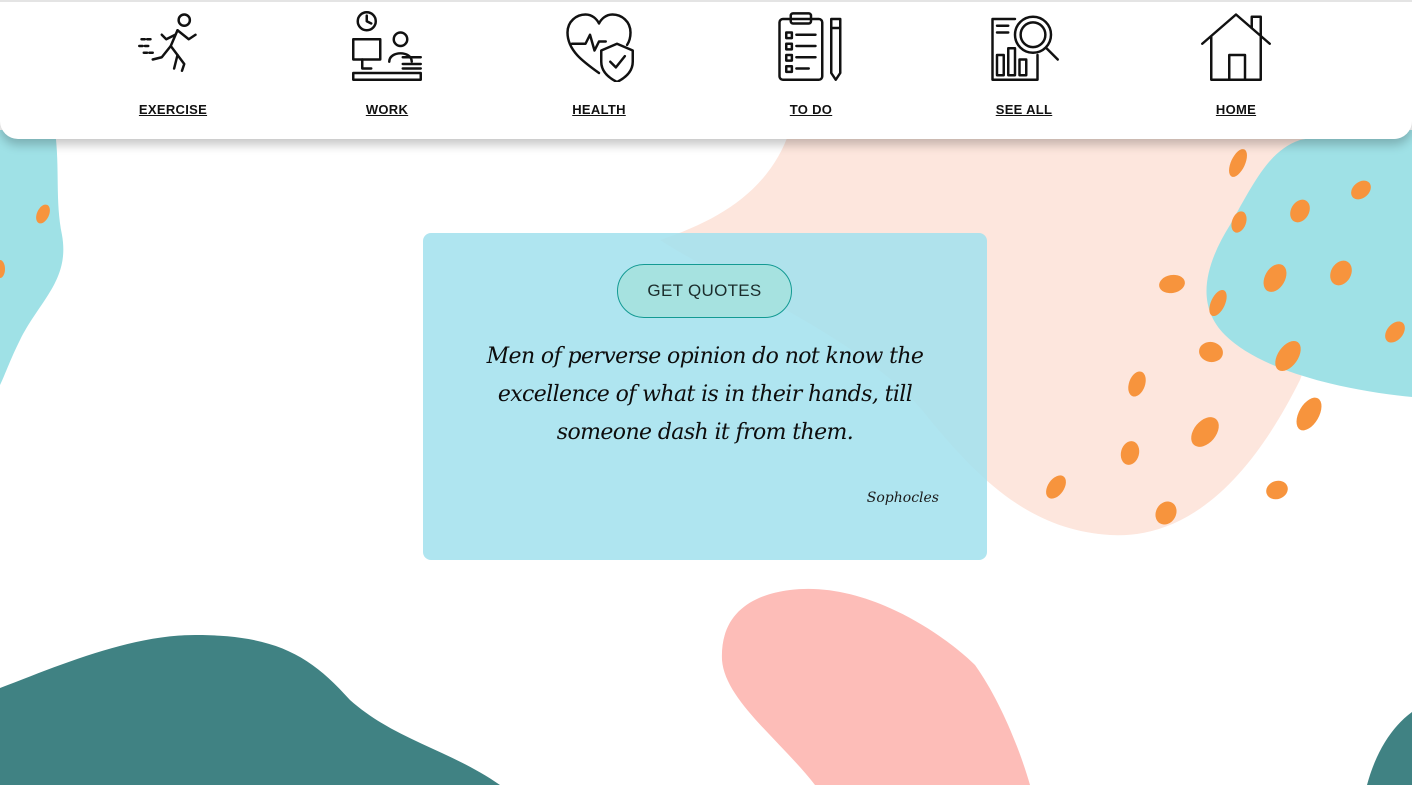  I want to click on nav-item-todo: TO DO, so click(811, 70).